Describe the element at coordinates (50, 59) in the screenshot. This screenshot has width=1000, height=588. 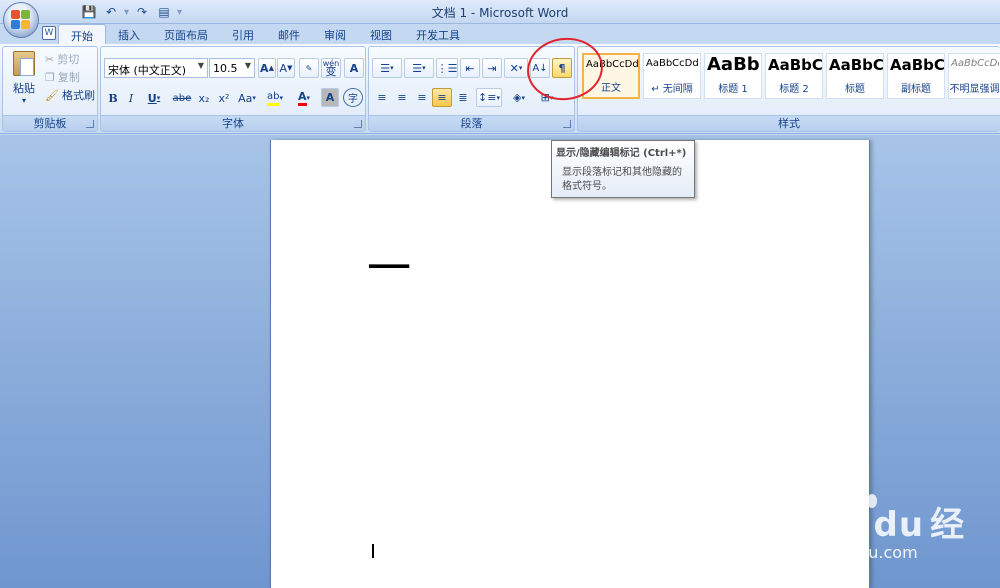
I see `scissors-icon: ✂` at that location.